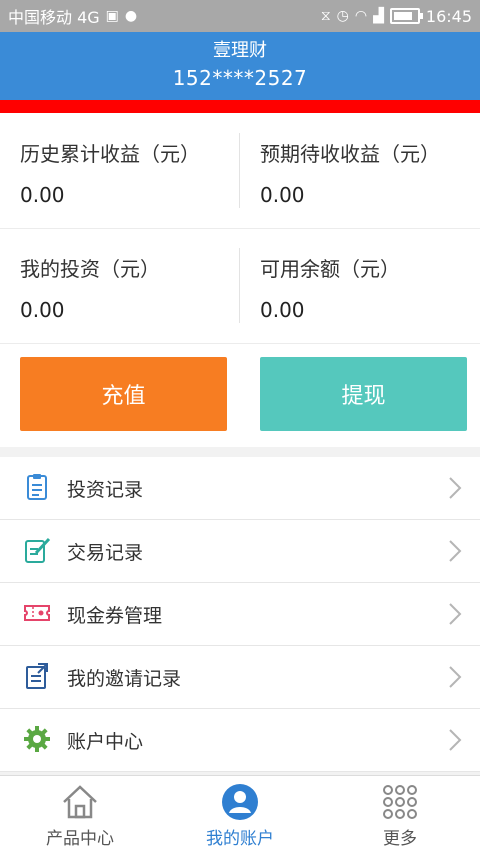 This screenshot has height=854, width=480. Describe the element at coordinates (120, 285) in the screenshot. I see `stat-my-investment: 我的投资（元） 0.00` at that location.